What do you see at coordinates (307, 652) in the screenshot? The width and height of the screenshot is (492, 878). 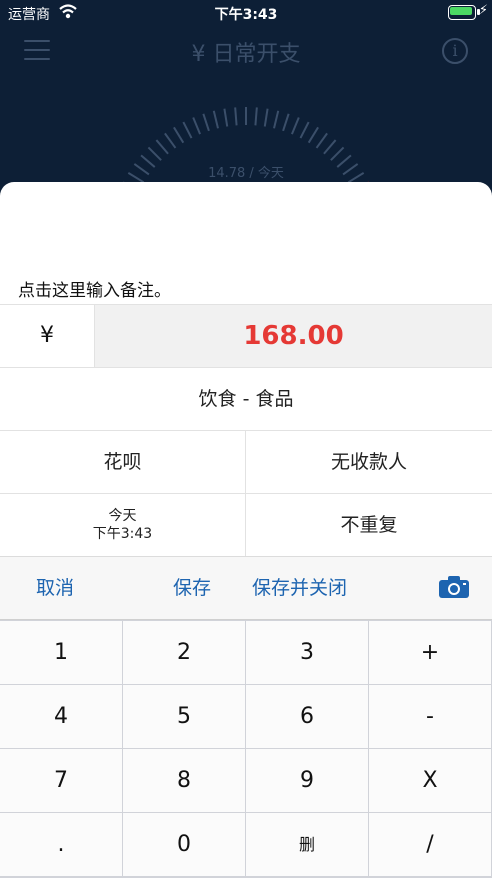 I see `key-3: 3` at bounding box center [307, 652].